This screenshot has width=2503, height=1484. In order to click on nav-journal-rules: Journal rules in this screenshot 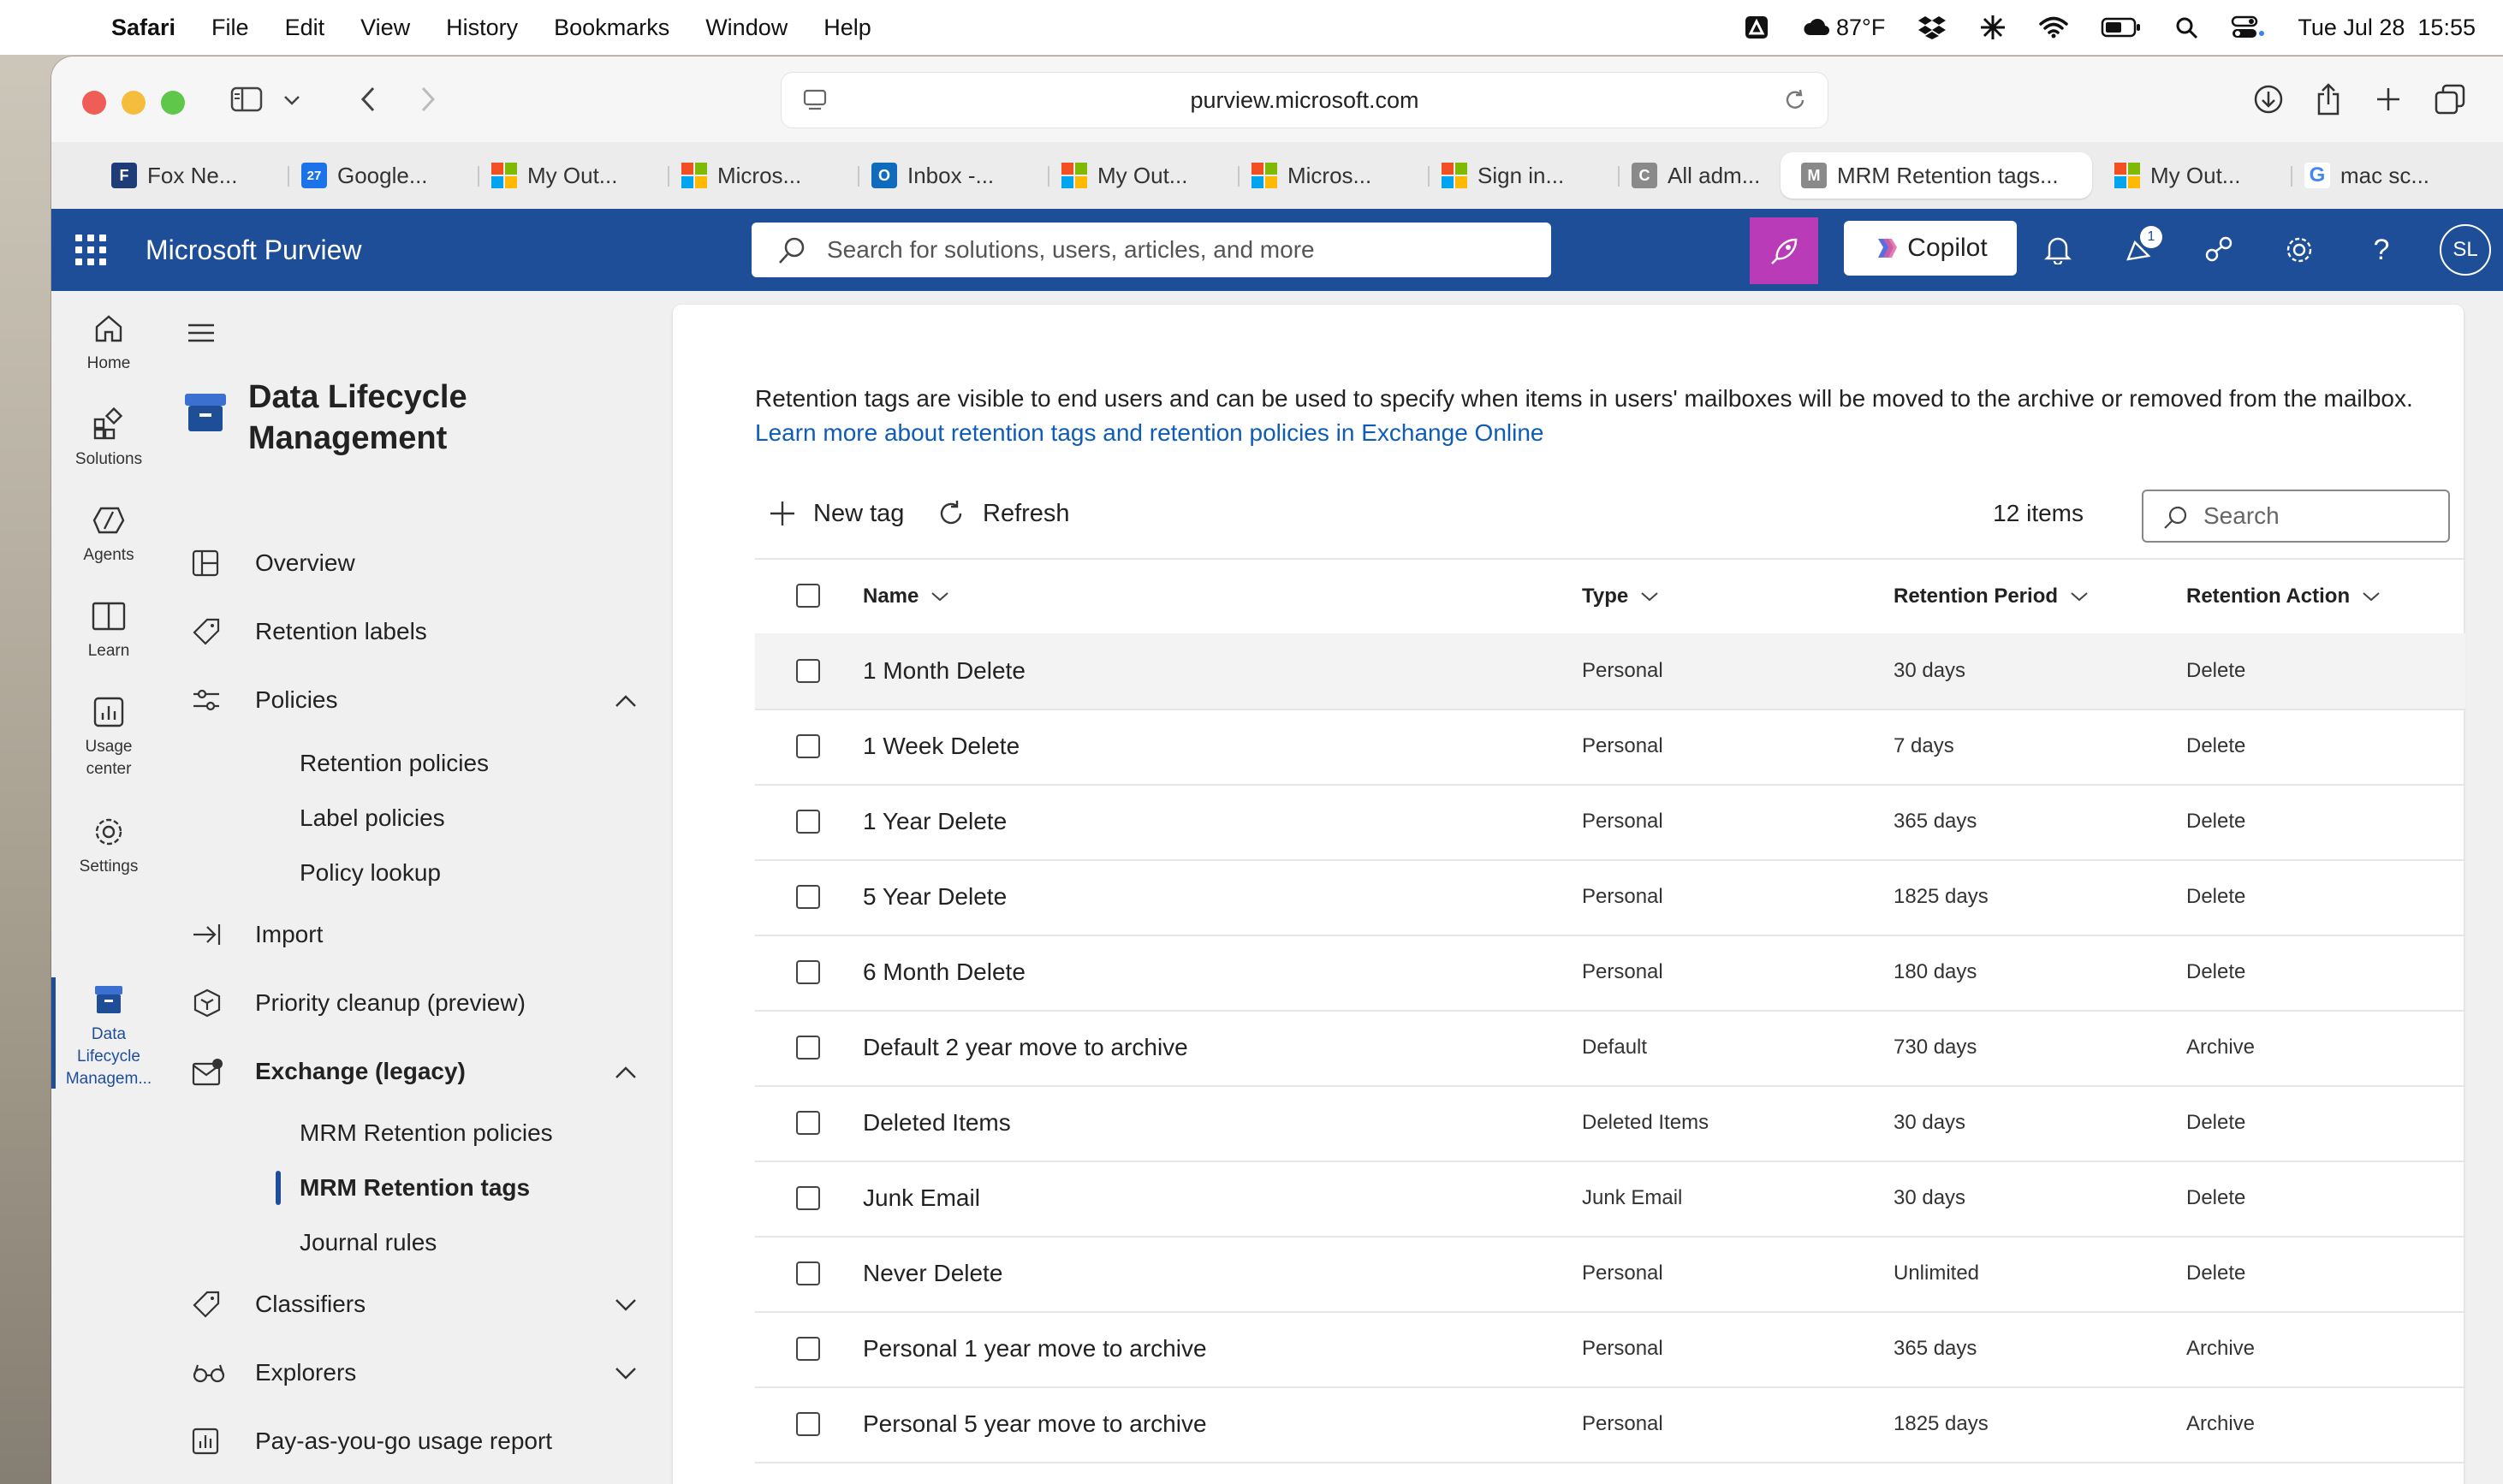, I will do `click(368, 1243)`.